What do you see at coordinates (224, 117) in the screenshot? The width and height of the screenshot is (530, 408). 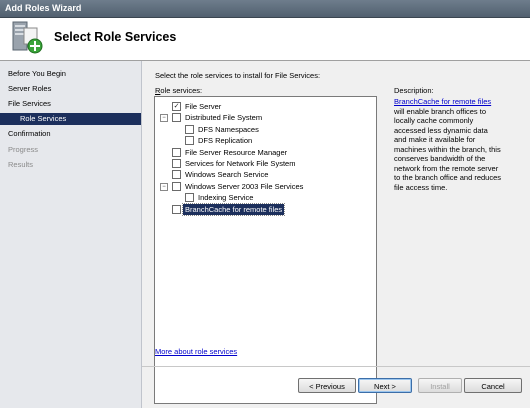 I see `service-label: Distributed File System` at bounding box center [224, 117].